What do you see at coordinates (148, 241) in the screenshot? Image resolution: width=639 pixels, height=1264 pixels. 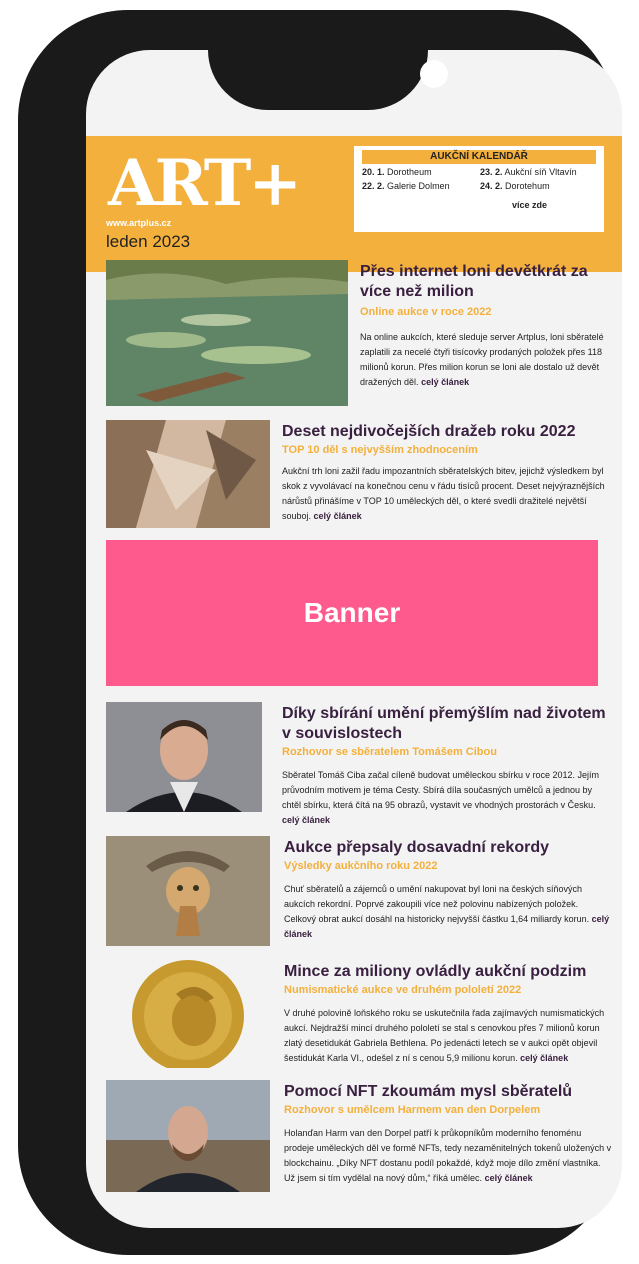 I see `issue-date: leden 2023` at bounding box center [148, 241].